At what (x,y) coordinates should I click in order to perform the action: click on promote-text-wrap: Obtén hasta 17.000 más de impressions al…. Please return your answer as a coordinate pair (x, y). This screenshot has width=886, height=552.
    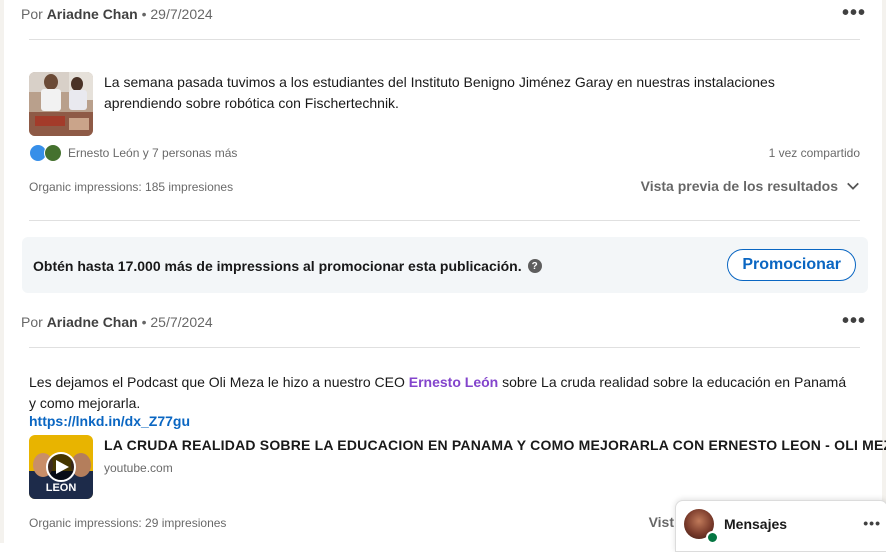
    Looking at the image, I should click on (287, 266).